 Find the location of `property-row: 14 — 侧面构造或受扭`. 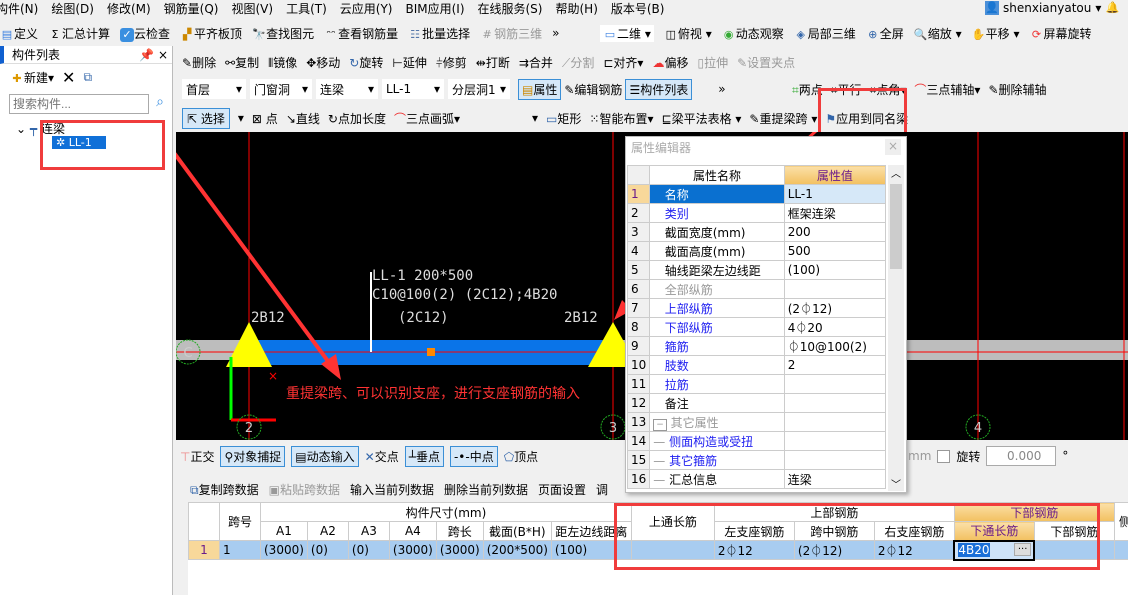

property-row: 14 — 侧面构造或受扭 is located at coordinates (756, 441).